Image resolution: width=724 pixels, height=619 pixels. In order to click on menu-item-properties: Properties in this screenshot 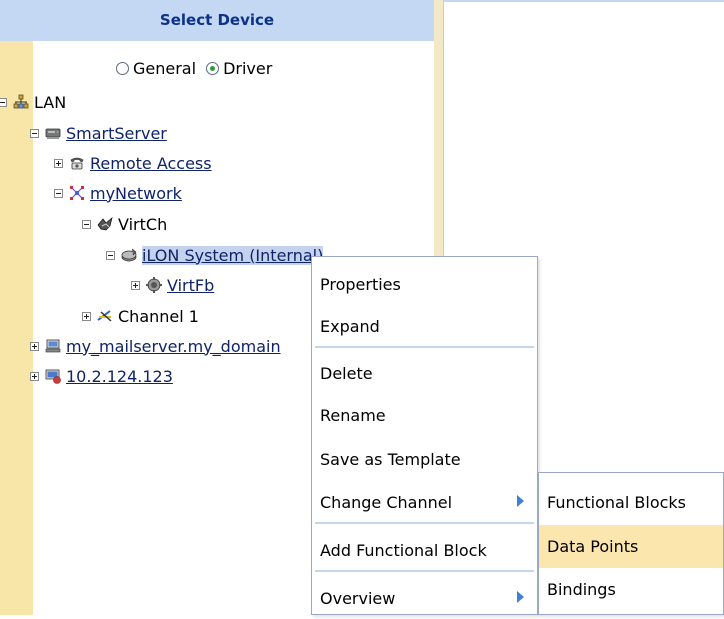, I will do `click(424, 284)`.